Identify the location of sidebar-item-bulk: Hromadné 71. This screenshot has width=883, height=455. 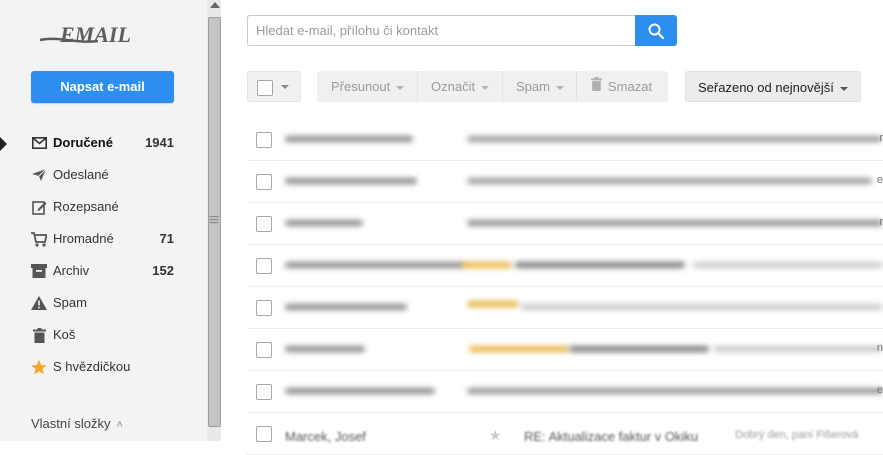
(103, 239).